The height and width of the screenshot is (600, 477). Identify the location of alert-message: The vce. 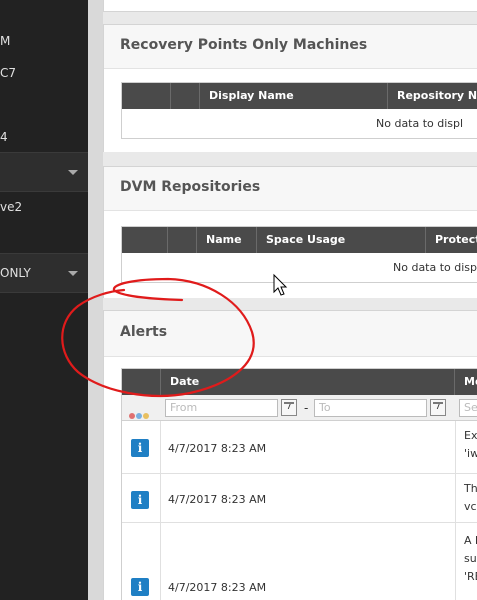
(466, 498).